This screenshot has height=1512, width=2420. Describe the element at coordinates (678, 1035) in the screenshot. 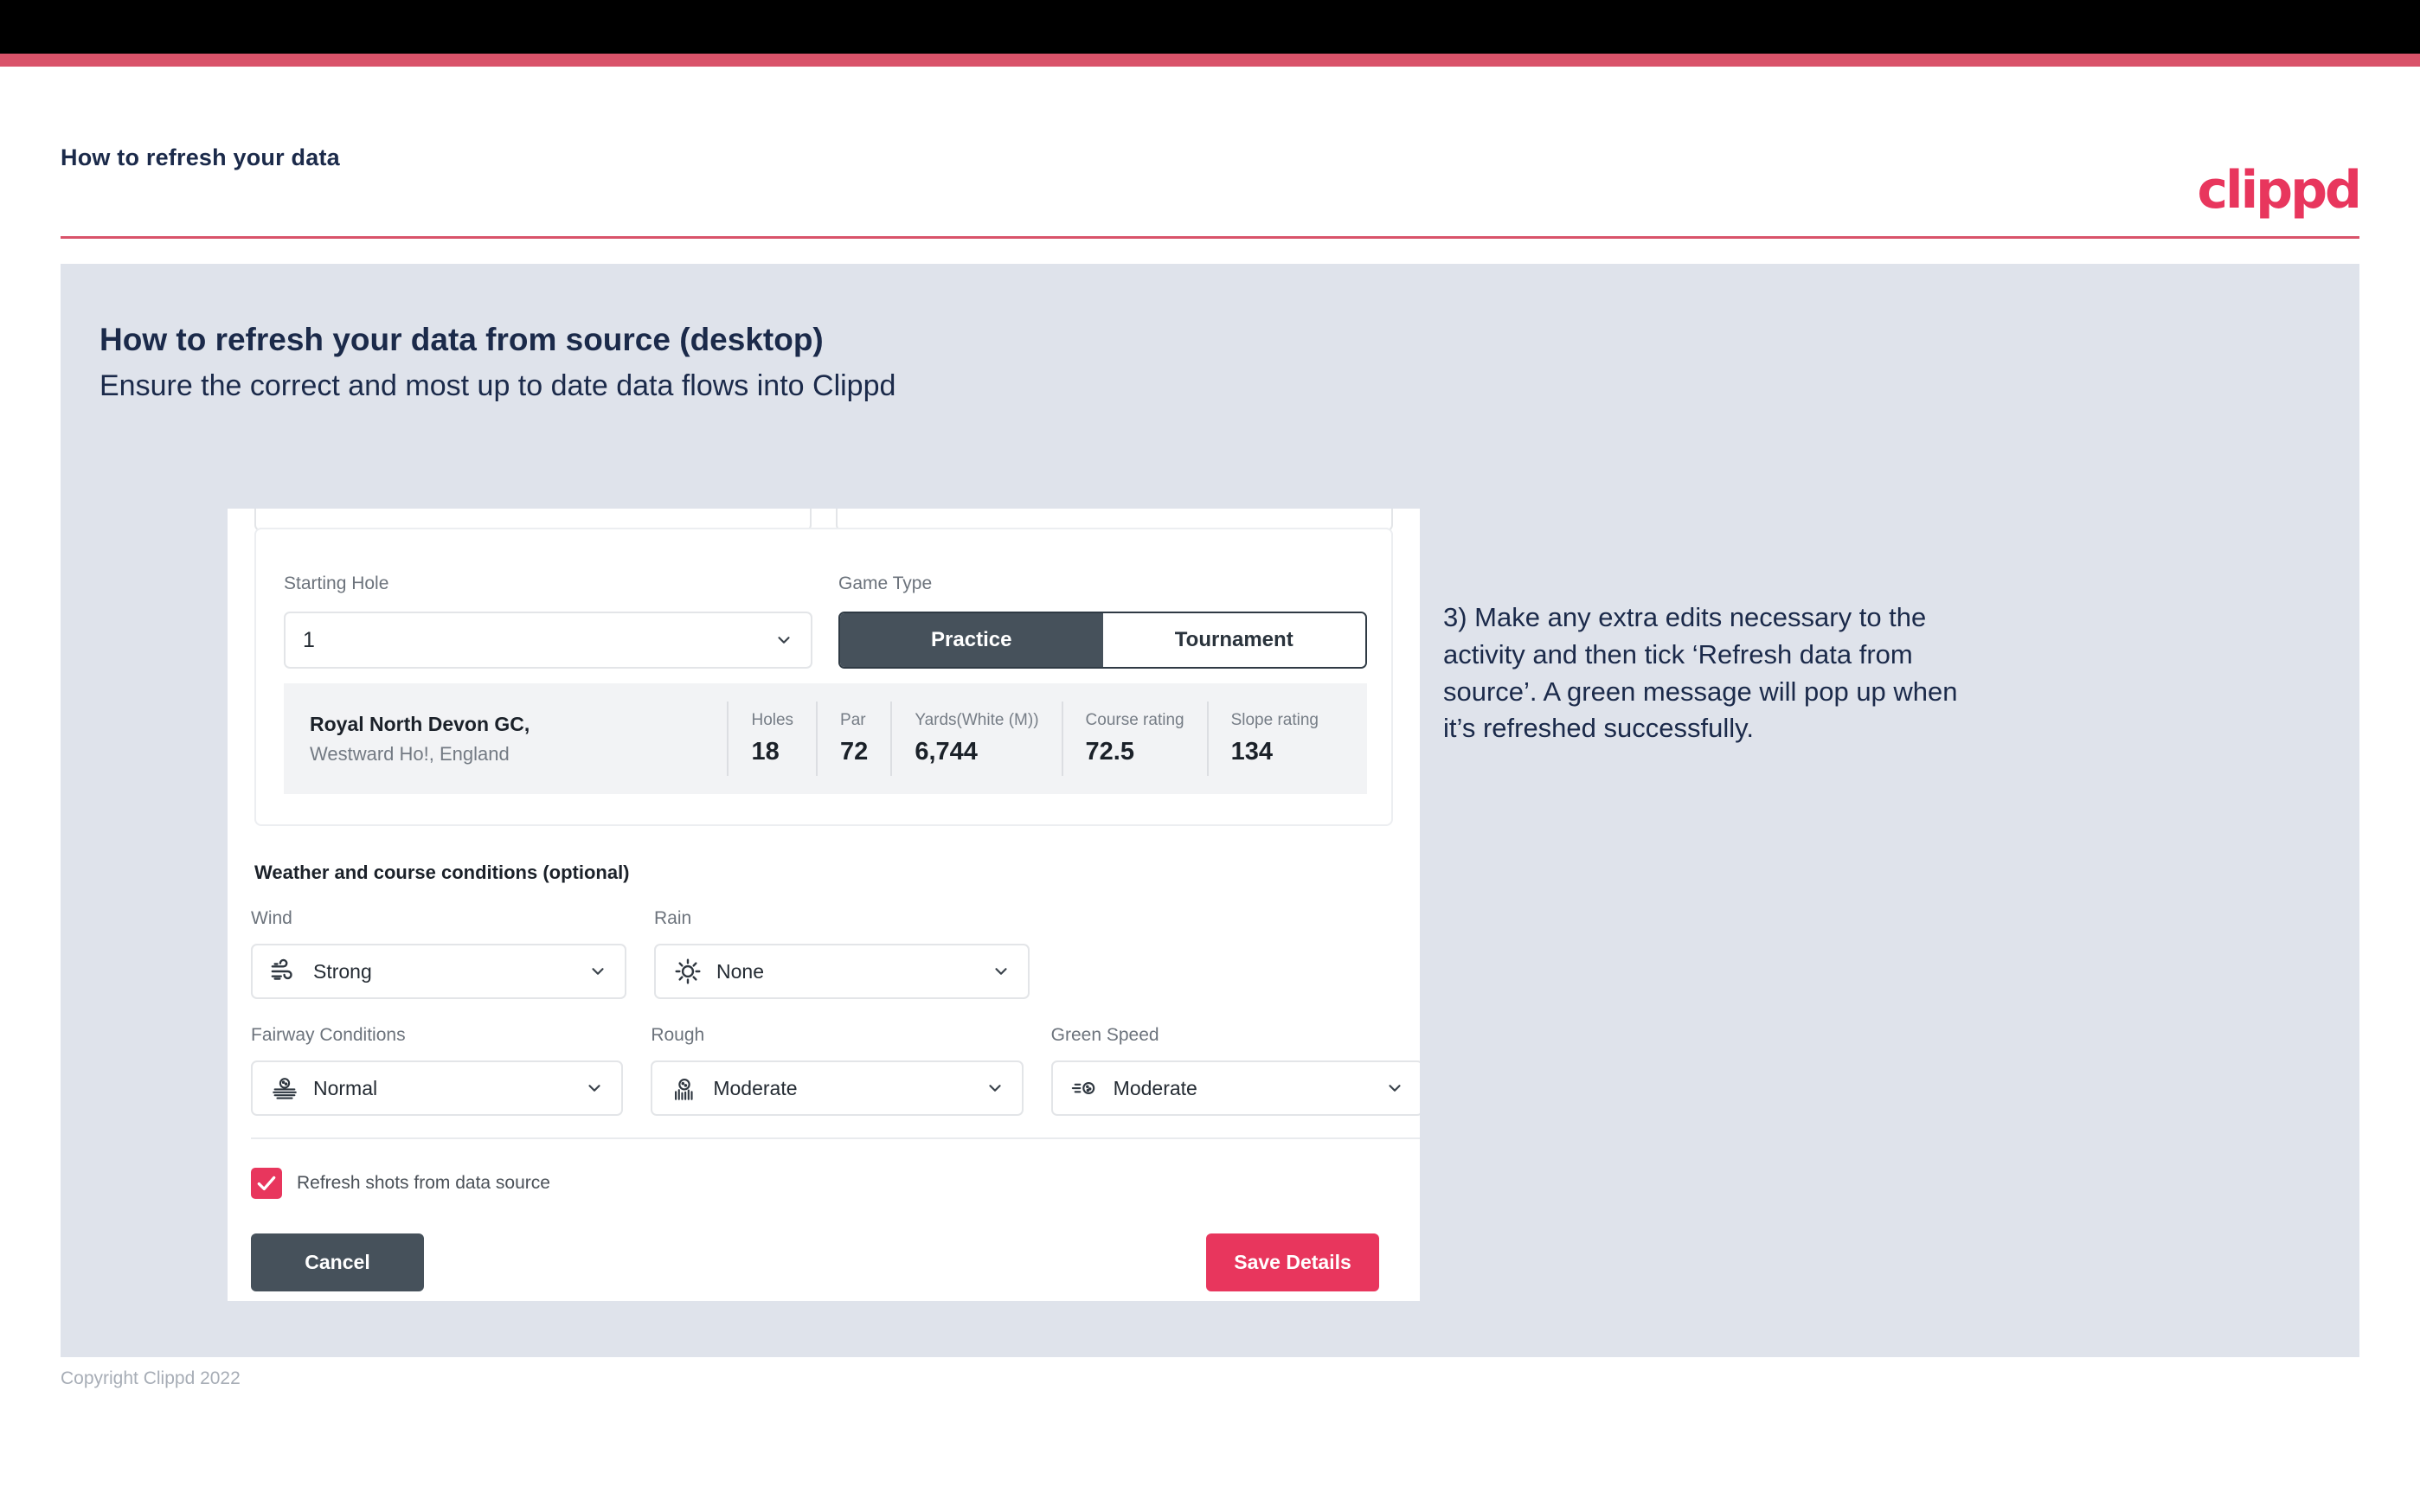

I see `rough-label: Rough` at that location.